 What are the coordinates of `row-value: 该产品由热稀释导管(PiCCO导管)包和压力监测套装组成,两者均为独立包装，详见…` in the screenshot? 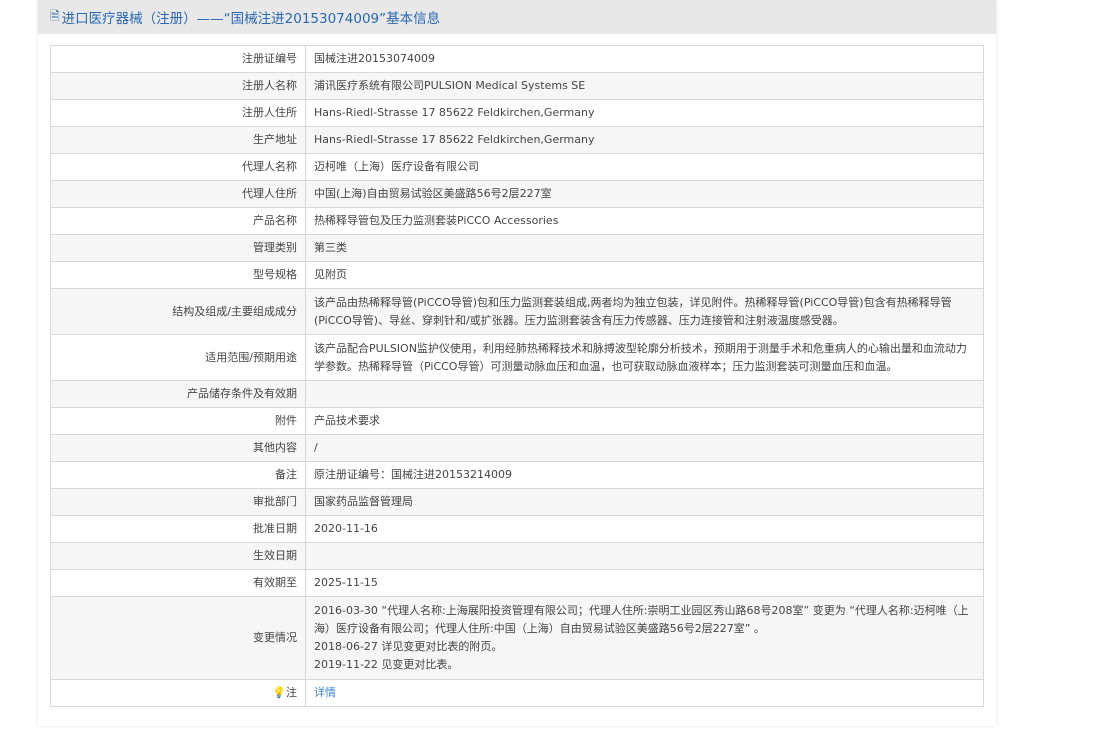 It's located at (644, 311).